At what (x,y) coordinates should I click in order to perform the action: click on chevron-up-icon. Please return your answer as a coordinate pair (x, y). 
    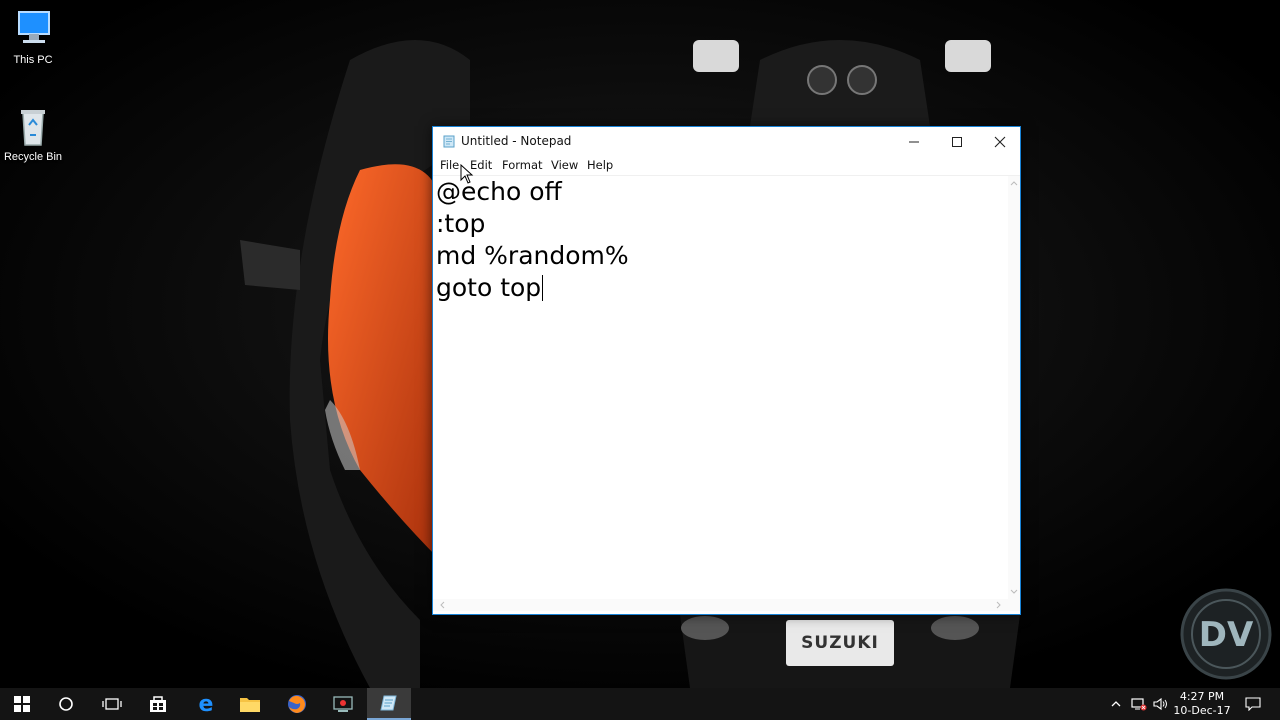
    Looking at the image, I should click on (1116, 704).